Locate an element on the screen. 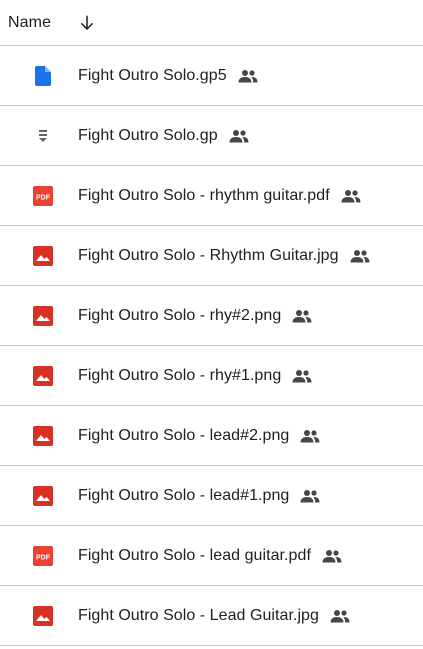 The height and width of the screenshot is (649, 423). file-name: Fight Outro Solo.gp is located at coordinates (148, 135).